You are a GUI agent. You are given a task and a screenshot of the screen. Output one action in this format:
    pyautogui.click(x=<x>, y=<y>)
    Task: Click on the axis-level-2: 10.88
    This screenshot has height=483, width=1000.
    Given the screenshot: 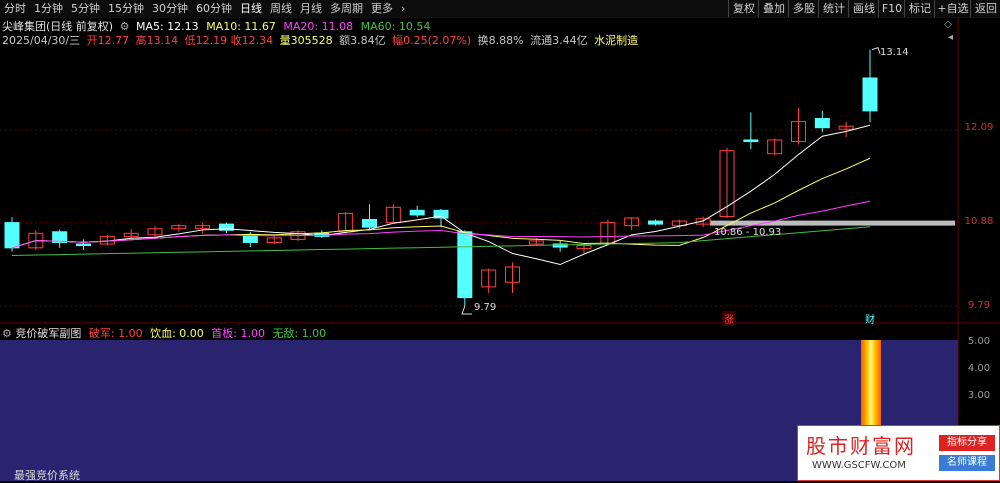 What is the action you would take?
    pyautogui.click(x=979, y=221)
    